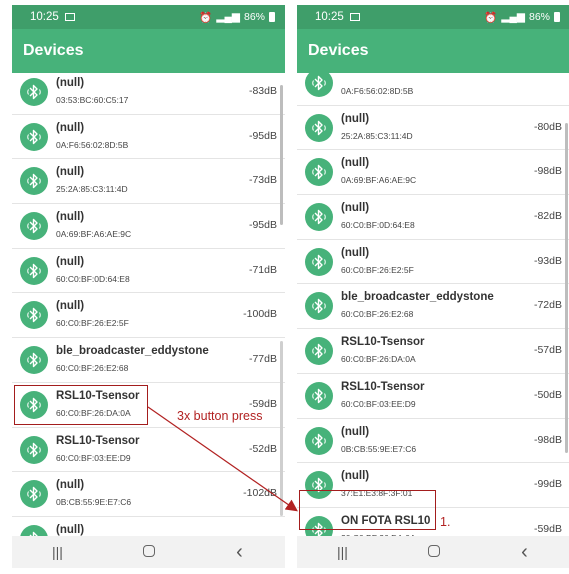 This screenshot has height=574, width=569. I want to click on annotation-arrow, so click(222, 459).